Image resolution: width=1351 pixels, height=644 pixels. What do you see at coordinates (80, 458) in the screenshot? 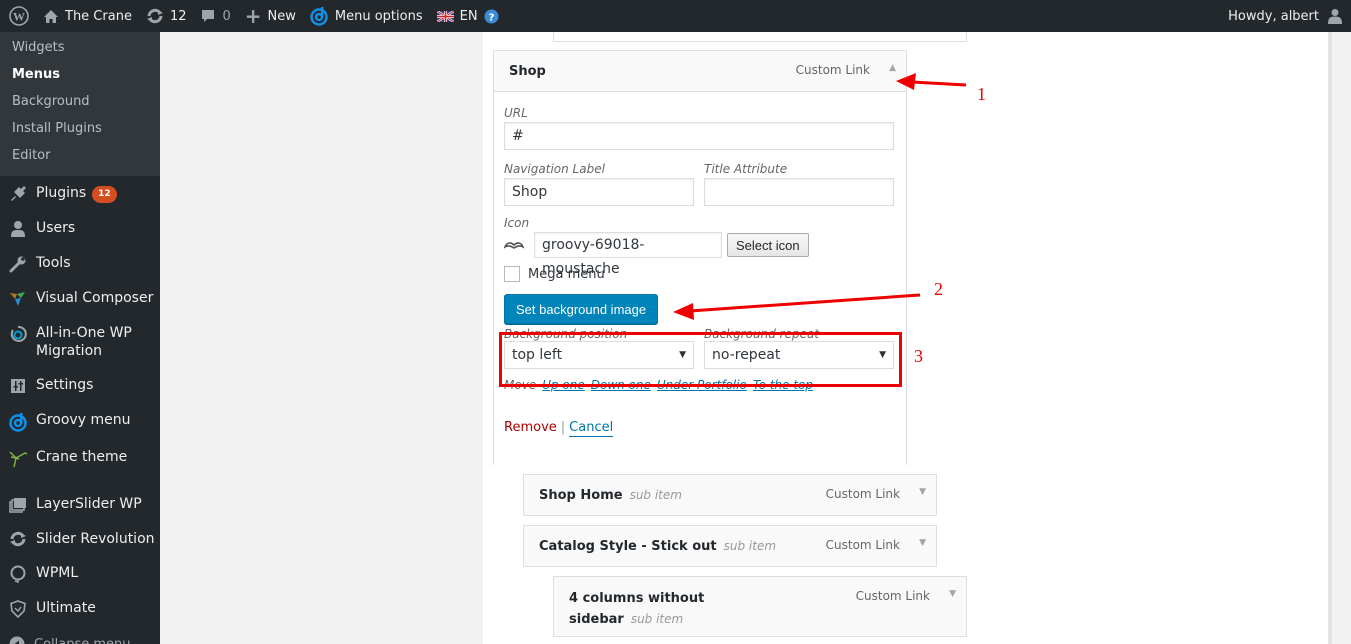
I see `sidebar-item-crane-theme: Crane theme` at bounding box center [80, 458].